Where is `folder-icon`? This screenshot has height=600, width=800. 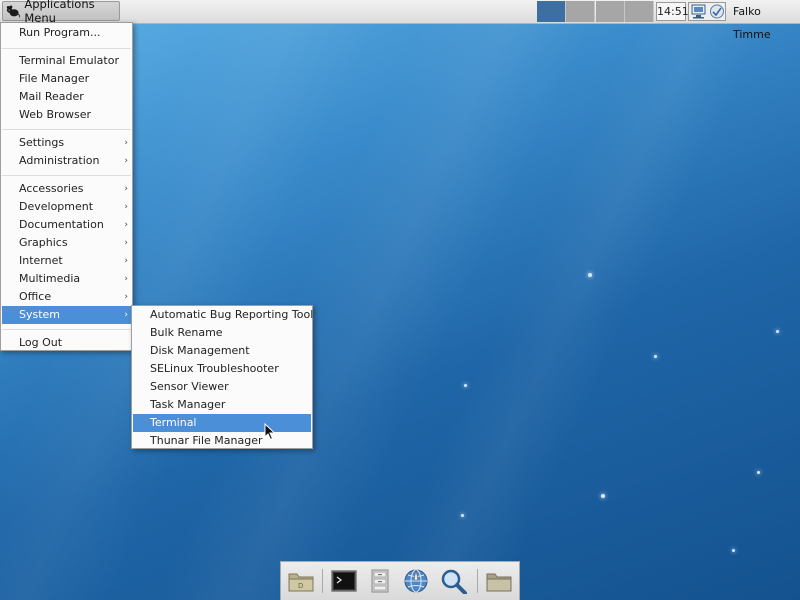
folder-icon is located at coordinates (499, 582).